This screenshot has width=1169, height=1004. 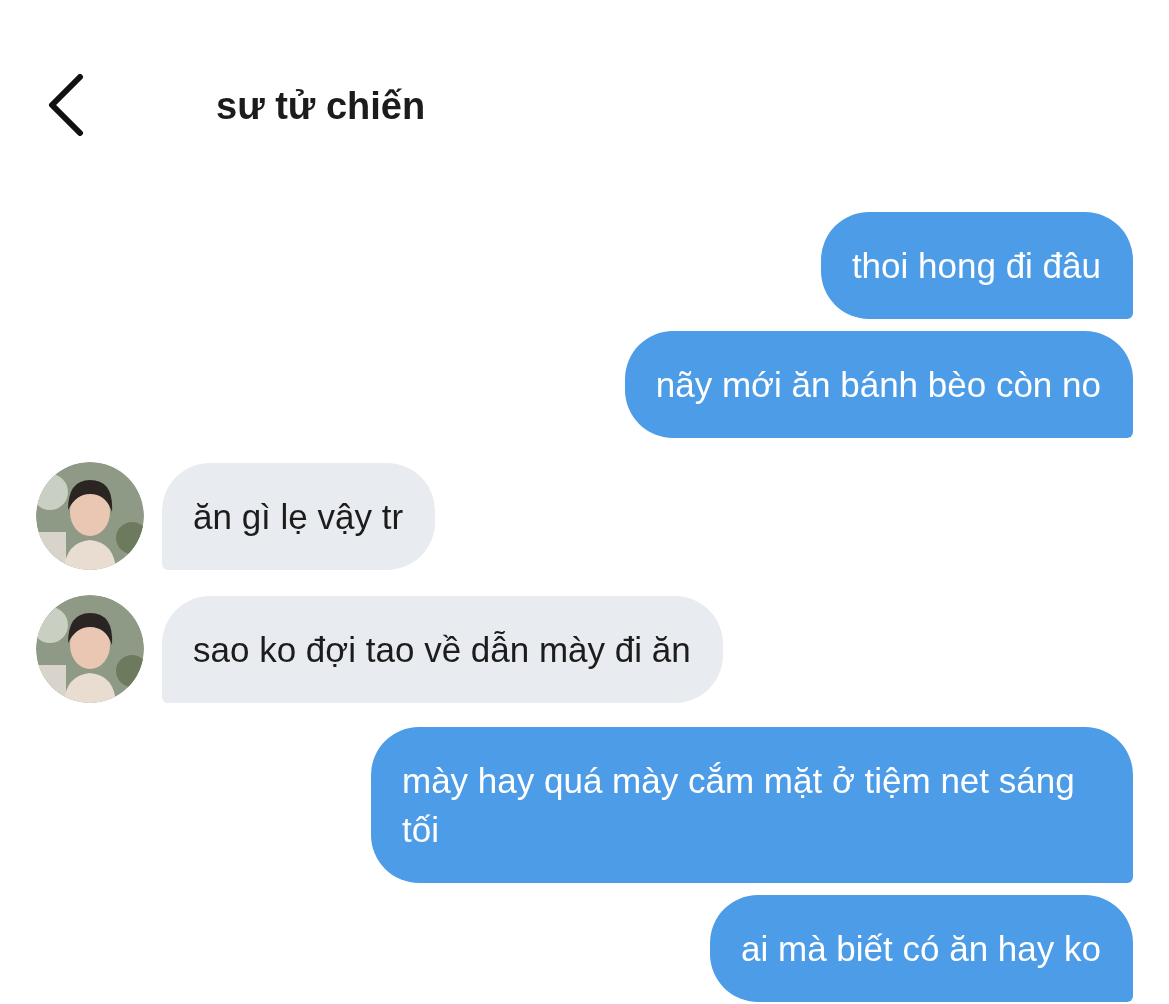 What do you see at coordinates (921, 948) in the screenshot?
I see `sent-message: ai mà biết có ăn hay ko` at bounding box center [921, 948].